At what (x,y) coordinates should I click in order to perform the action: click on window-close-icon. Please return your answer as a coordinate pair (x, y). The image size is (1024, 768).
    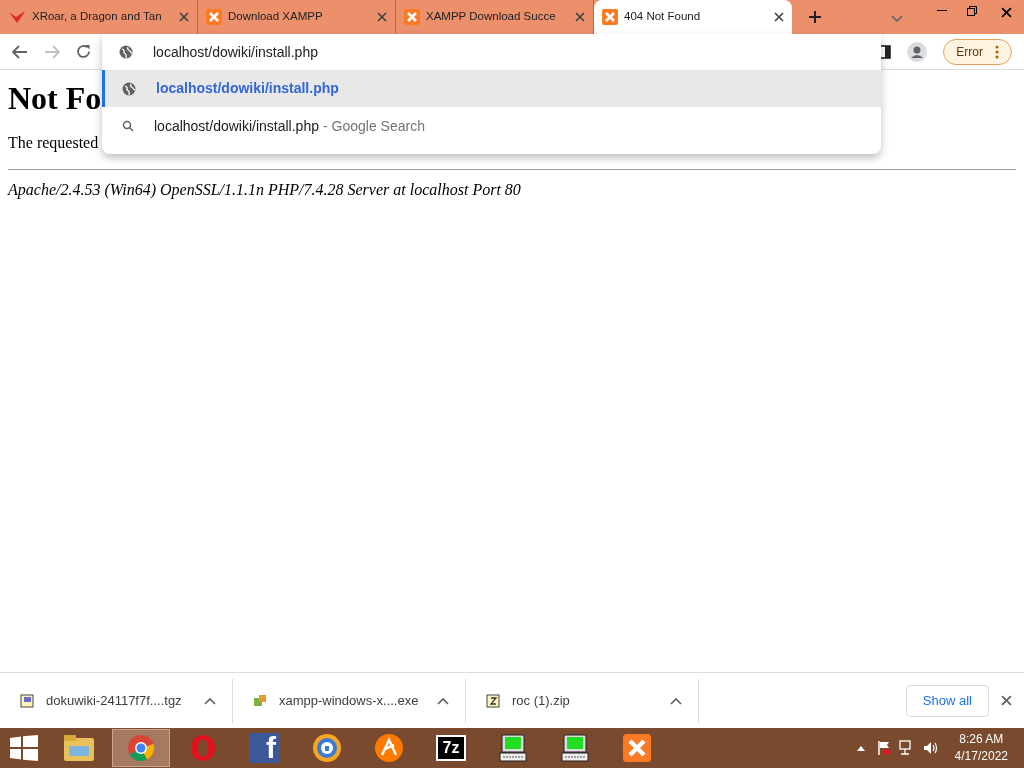
    Looking at the image, I should click on (1006, 12).